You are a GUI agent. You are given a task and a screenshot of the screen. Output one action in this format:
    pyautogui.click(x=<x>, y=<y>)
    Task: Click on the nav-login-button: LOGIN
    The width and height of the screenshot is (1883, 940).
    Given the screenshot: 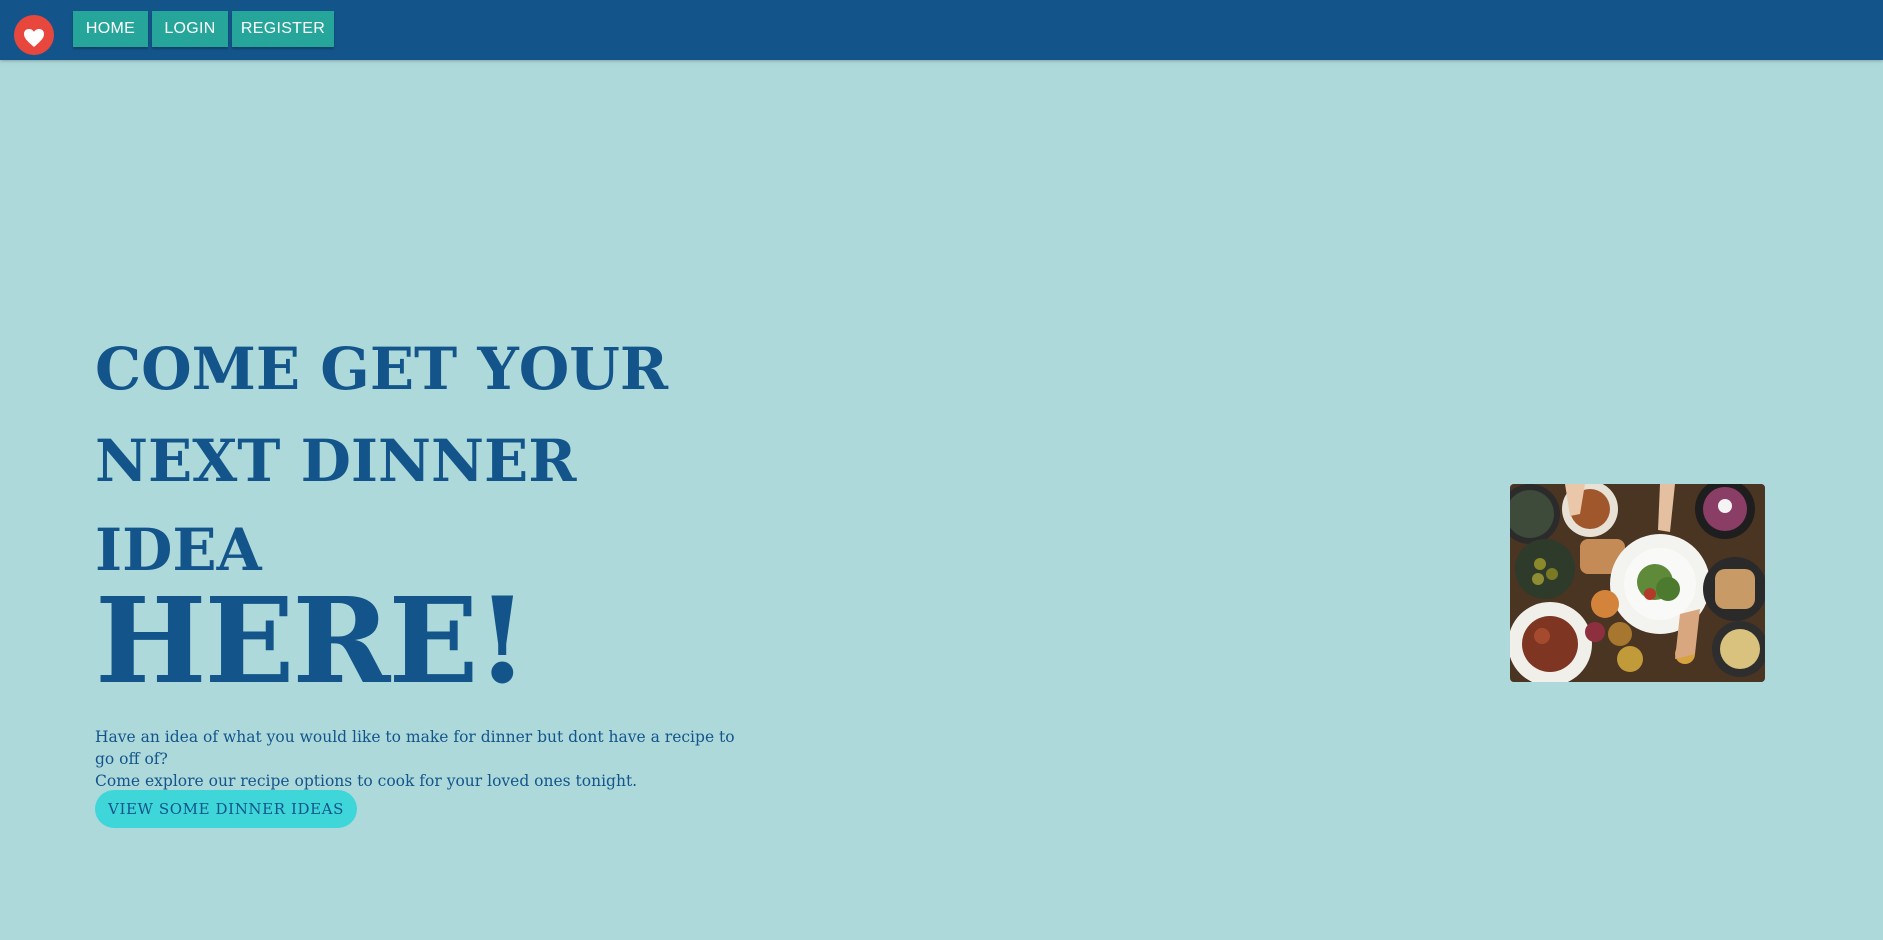 What is the action you would take?
    pyautogui.click(x=190, y=29)
    